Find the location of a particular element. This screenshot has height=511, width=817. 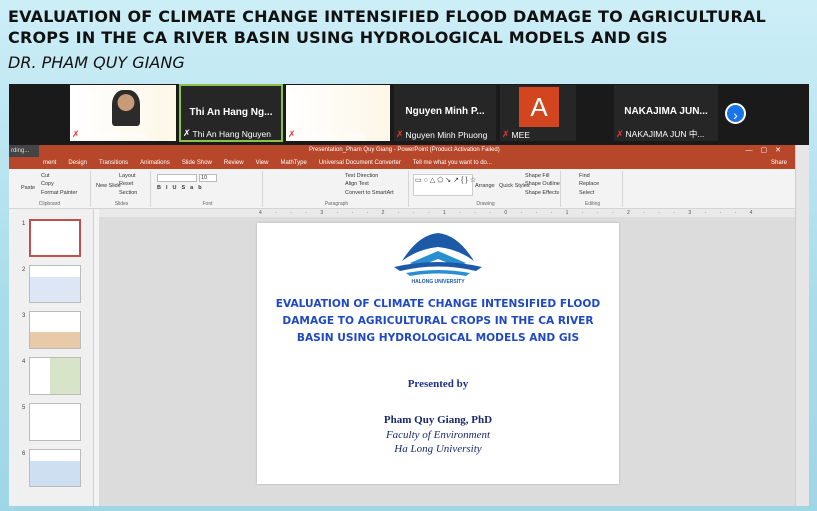

thumb-number: 5 is located at coordinates (24, 408).